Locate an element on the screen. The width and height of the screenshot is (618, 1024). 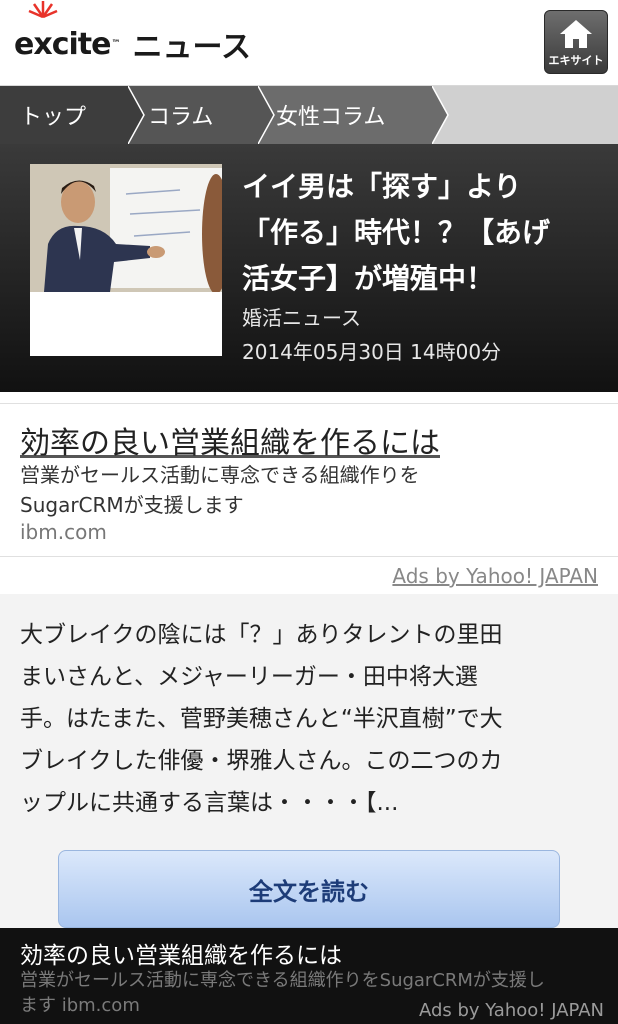
ad-description-line: SugarCRMが支援します is located at coordinates (132, 505).